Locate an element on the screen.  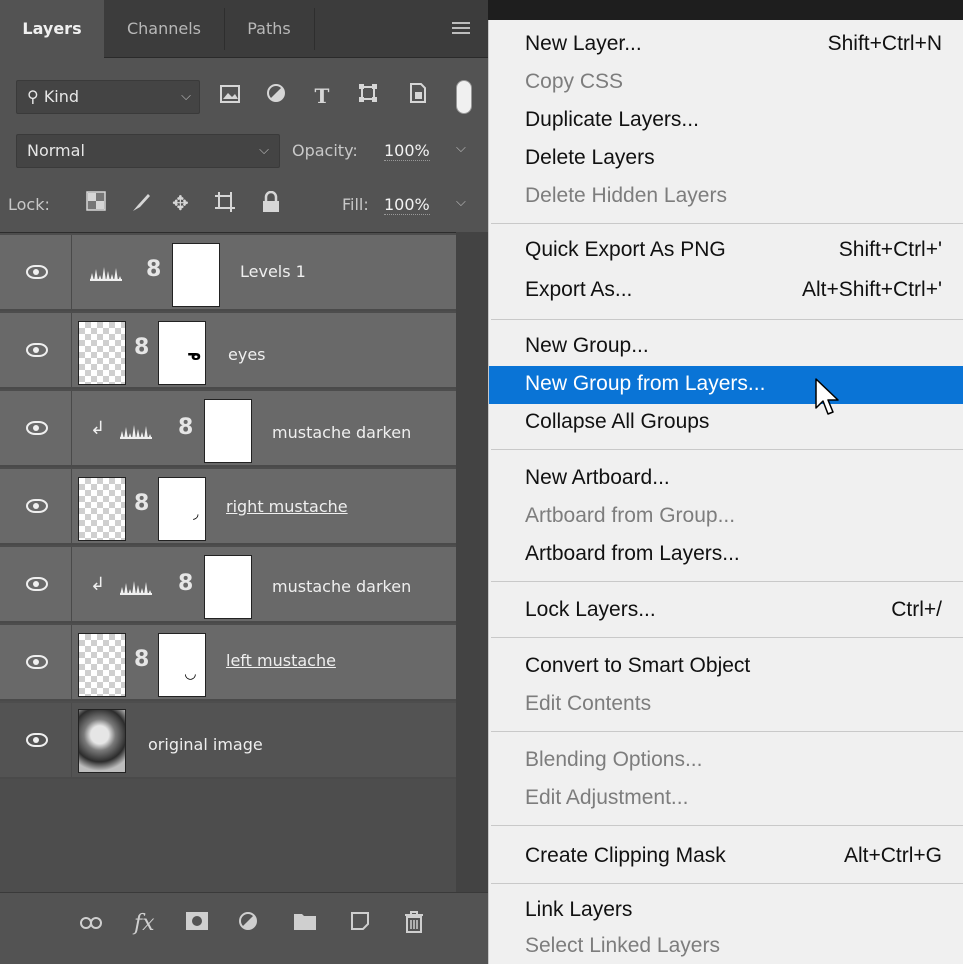
adjustment-filter-icon is located at coordinates (276, 96).